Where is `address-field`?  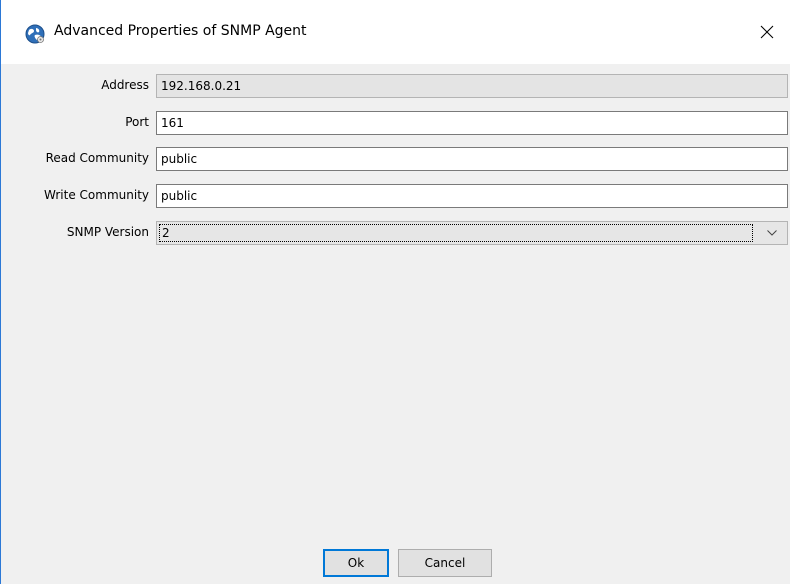
address-field is located at coordinates (472, 86).